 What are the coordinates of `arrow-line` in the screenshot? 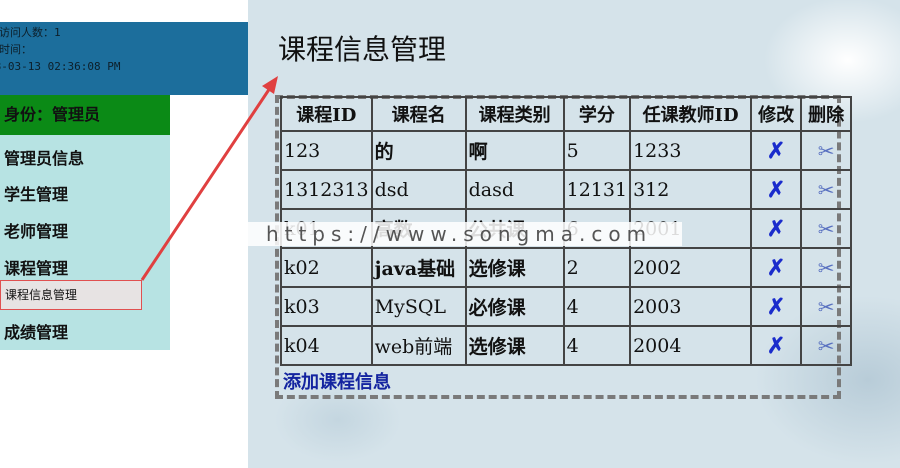 It's located at (206, 184).